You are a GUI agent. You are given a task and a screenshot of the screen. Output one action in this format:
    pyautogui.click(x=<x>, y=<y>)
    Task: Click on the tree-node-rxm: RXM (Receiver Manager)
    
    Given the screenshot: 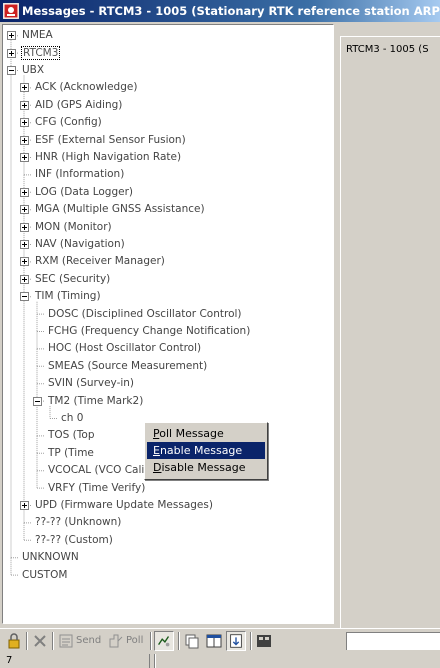 What is the action you would take?
    pyautogui.click(x=100, y=261)
    